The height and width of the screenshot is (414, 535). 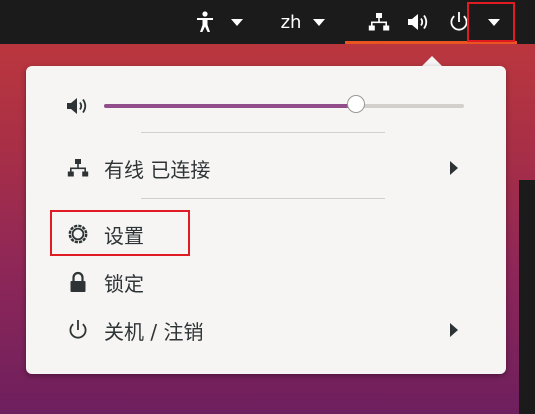 I want to click on volume-slider, so click(x=284, y=106).